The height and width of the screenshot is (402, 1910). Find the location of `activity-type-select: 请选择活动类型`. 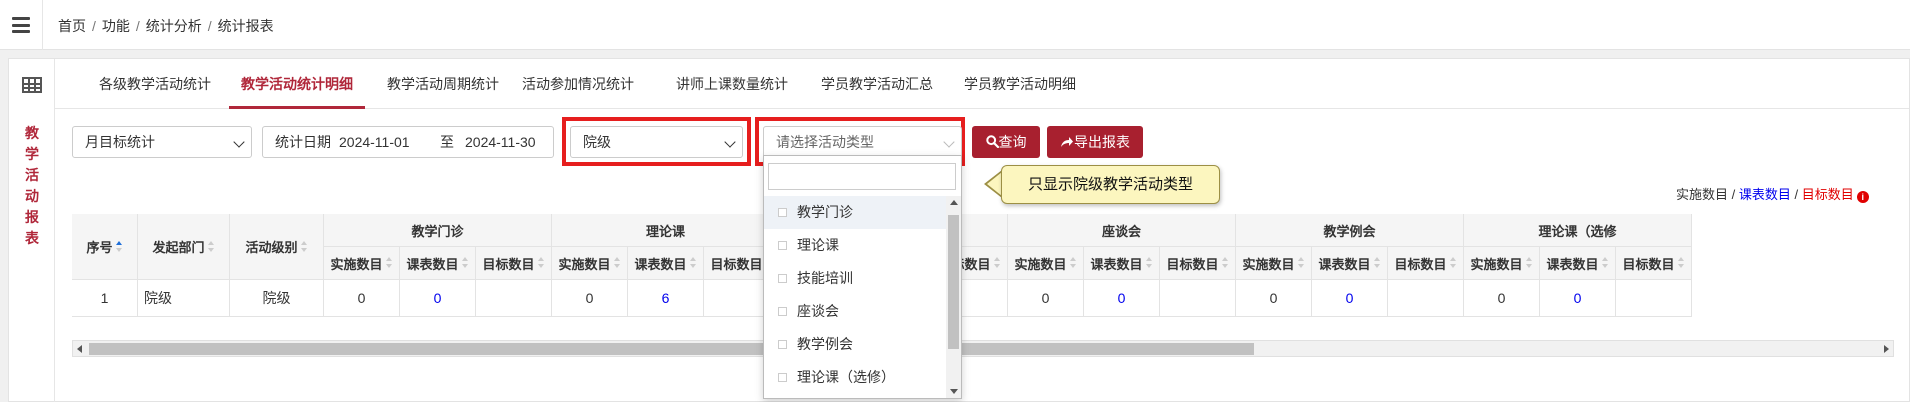

activity-type-select: 请选择活动类型 is located at coordinates (862, 142).